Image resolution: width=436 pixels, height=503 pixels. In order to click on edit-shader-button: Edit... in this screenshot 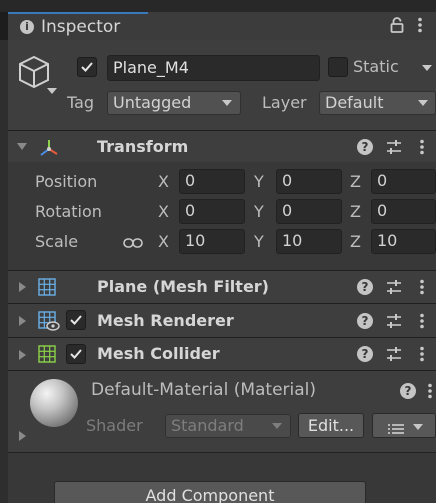, I will do `click(331, 425)`.